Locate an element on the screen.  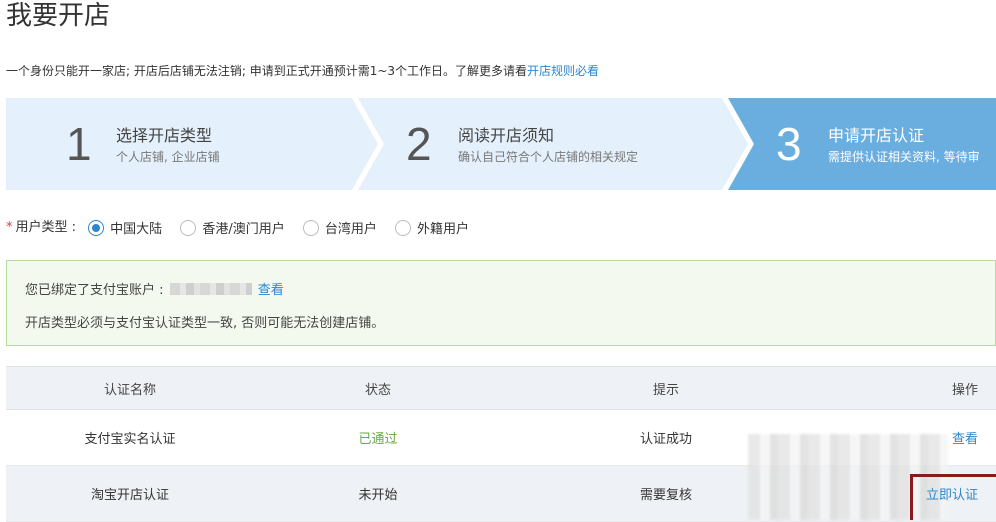
cert-status: 未开始 is located at coordinates (378, 495).